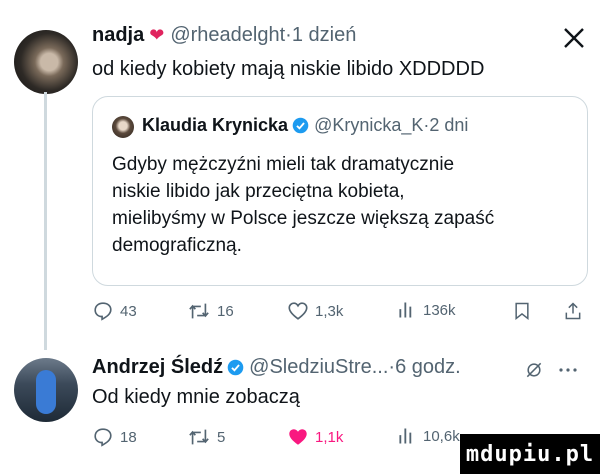 The height and width of the screenshot is (474, 600). I want to click on tweet2-header: Andrzej Śledź @SledziuStre... · 6 godz., so click(276, 367).